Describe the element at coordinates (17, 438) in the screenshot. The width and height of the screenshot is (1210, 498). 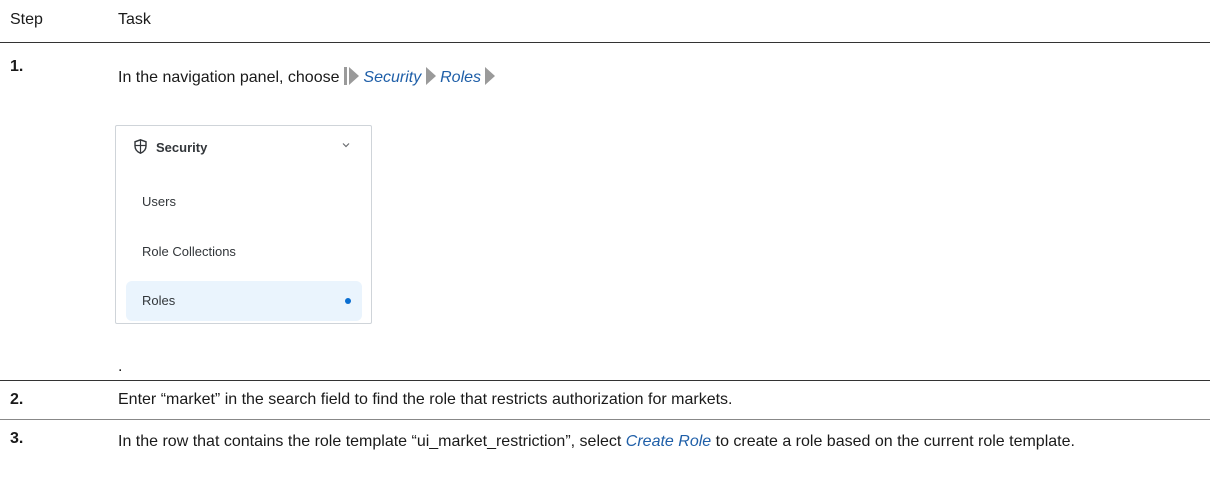
I see `step-number: 3.` at that location.